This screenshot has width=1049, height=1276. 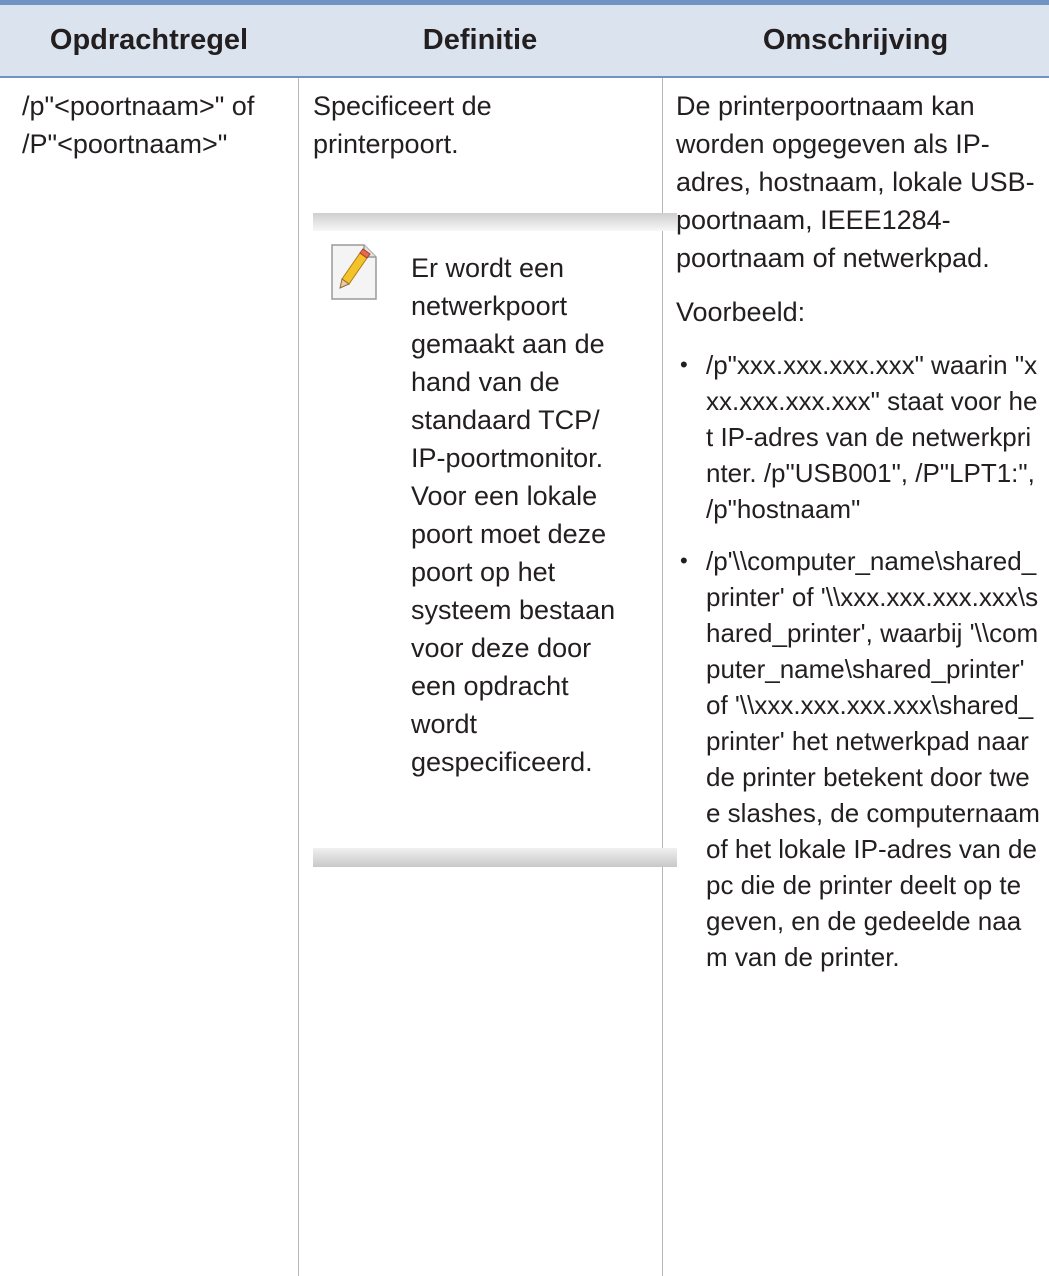 What do you see at coordinates (386, 144) in the screenshot?
I see `definition-line: printerpoort.` at bounding box center [386, 144].